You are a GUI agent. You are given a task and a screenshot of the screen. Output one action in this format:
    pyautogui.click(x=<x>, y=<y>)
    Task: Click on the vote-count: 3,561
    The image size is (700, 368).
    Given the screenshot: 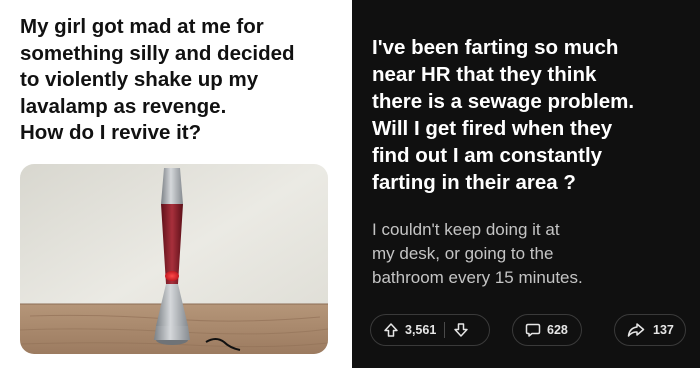 What is the action you would take?
    pyautogui.click(x=421, y=330)
    